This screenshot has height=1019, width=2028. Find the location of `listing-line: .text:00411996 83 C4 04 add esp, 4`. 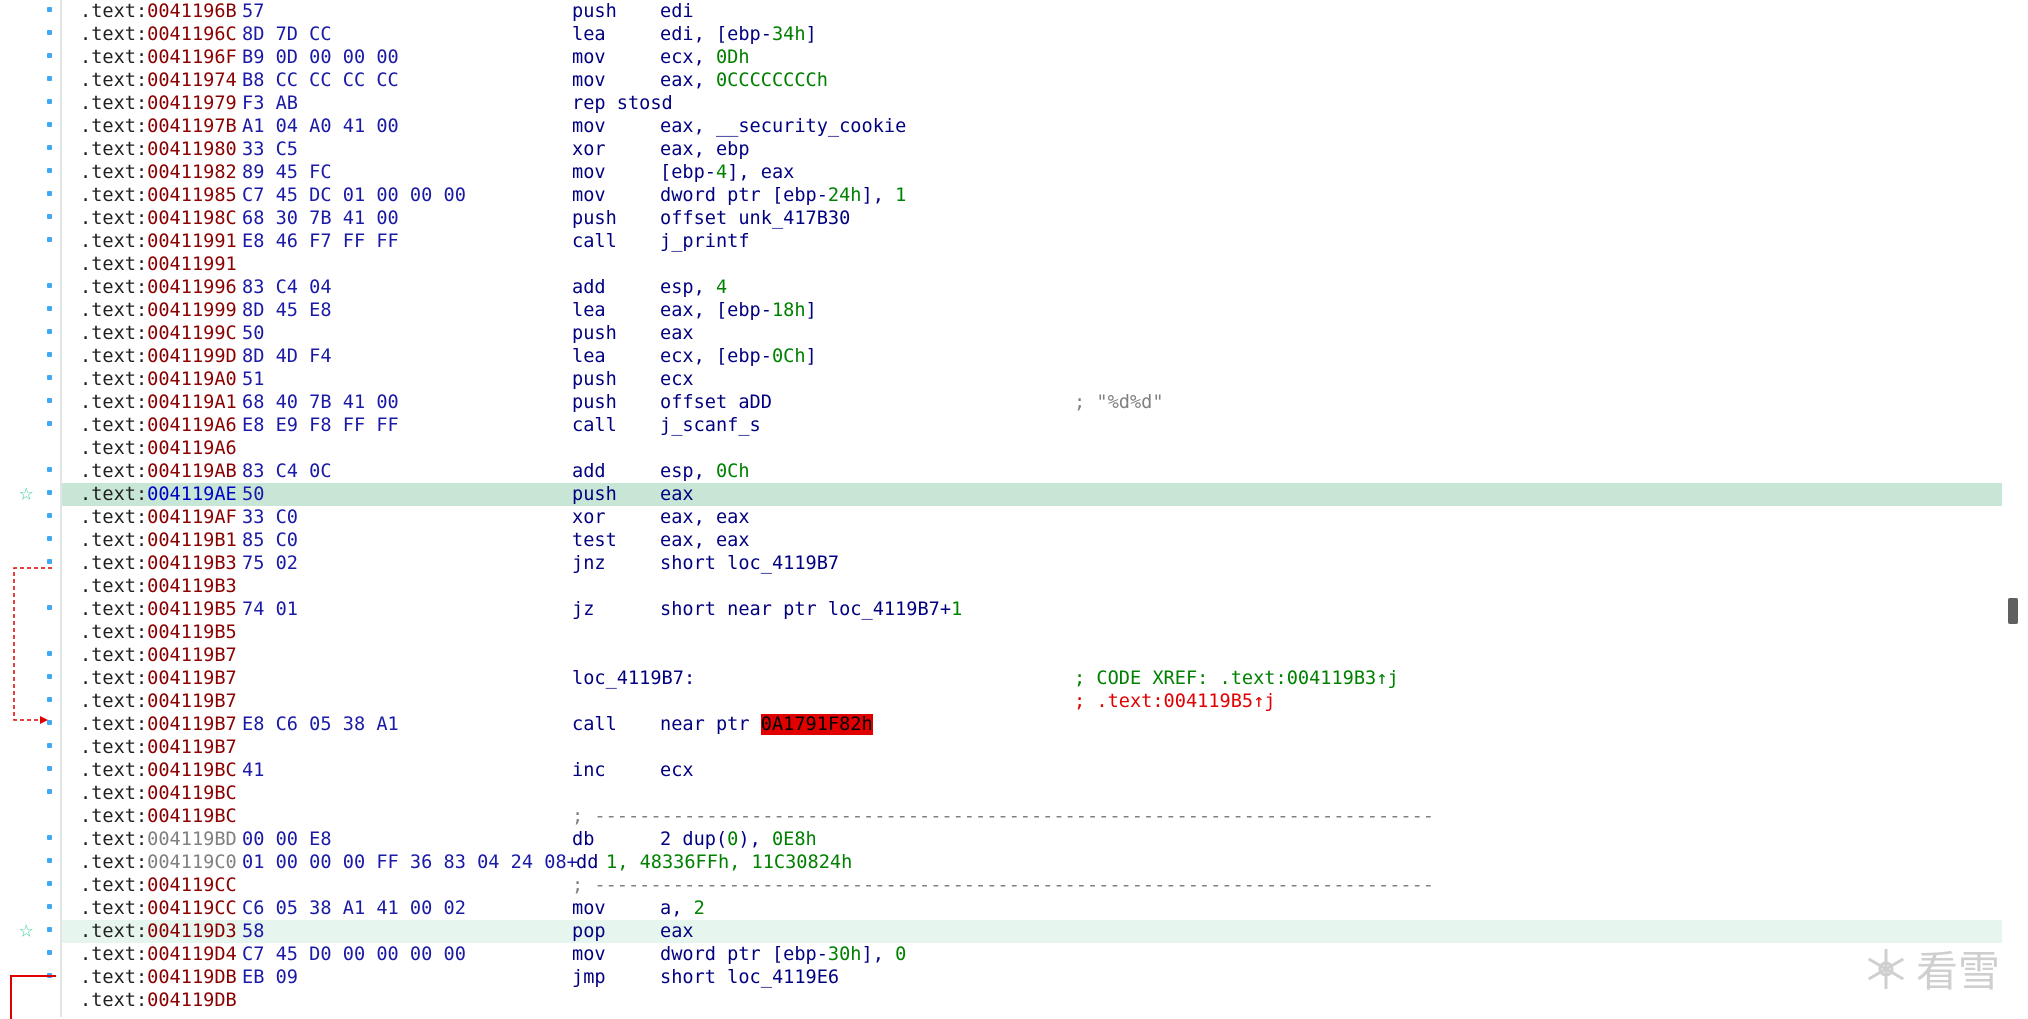

listing-line: .text:00411996 83 C4 04 add esp, 4 is located at coordinates (1032, 287).